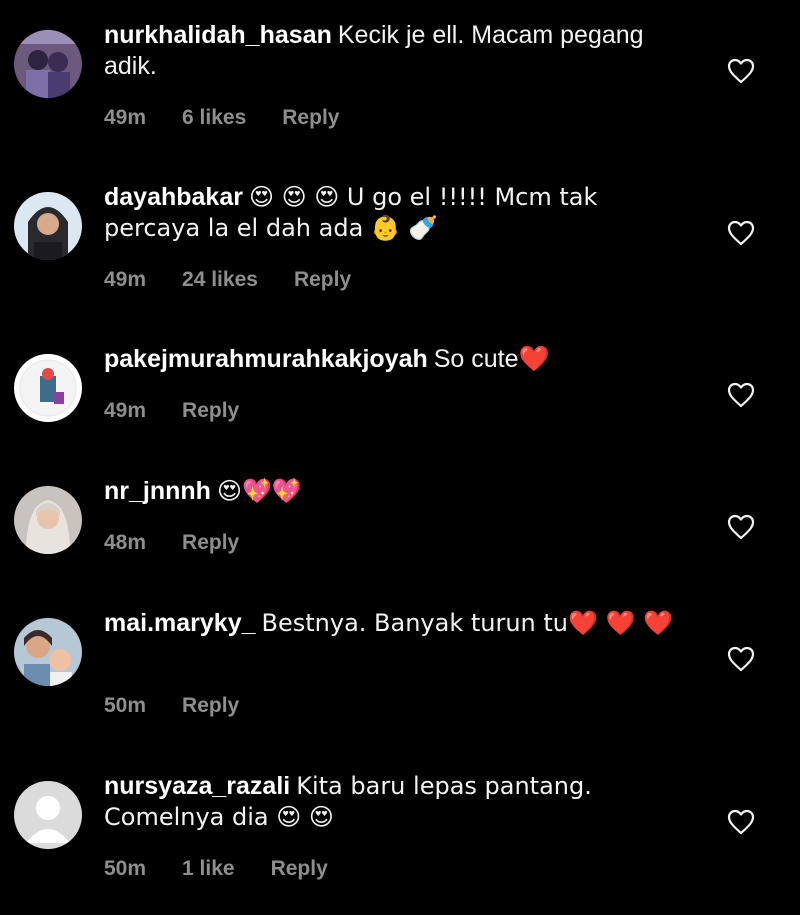 This screenshot has height=915, width=800. I want to click on comment-meta: 49m 24 likes Reply, so click(227, 280).